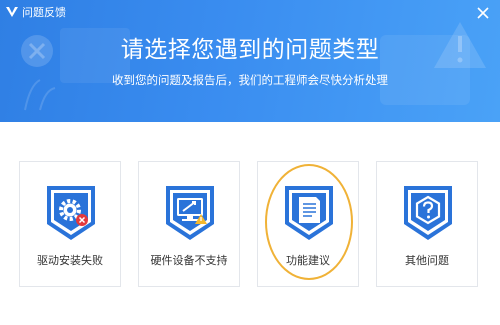 Image resolution: width=500 pixels, height=325 pixels. What do you see at coordinates (250, 50) in the screenshot?
I see `page-title: 请选择您遇到的问题类型` at bounding box center [250, 50].